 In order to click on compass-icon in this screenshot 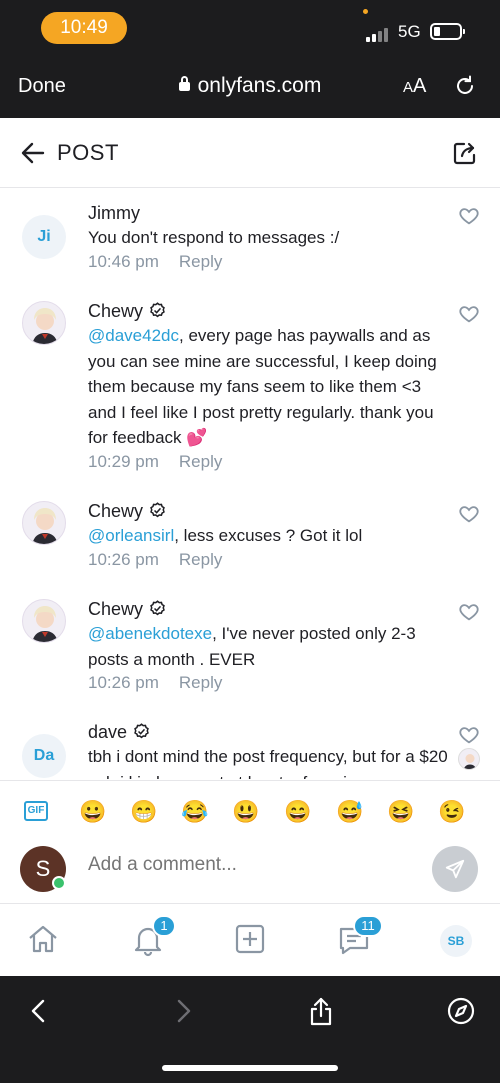, I will do `click(461, 1011)`.